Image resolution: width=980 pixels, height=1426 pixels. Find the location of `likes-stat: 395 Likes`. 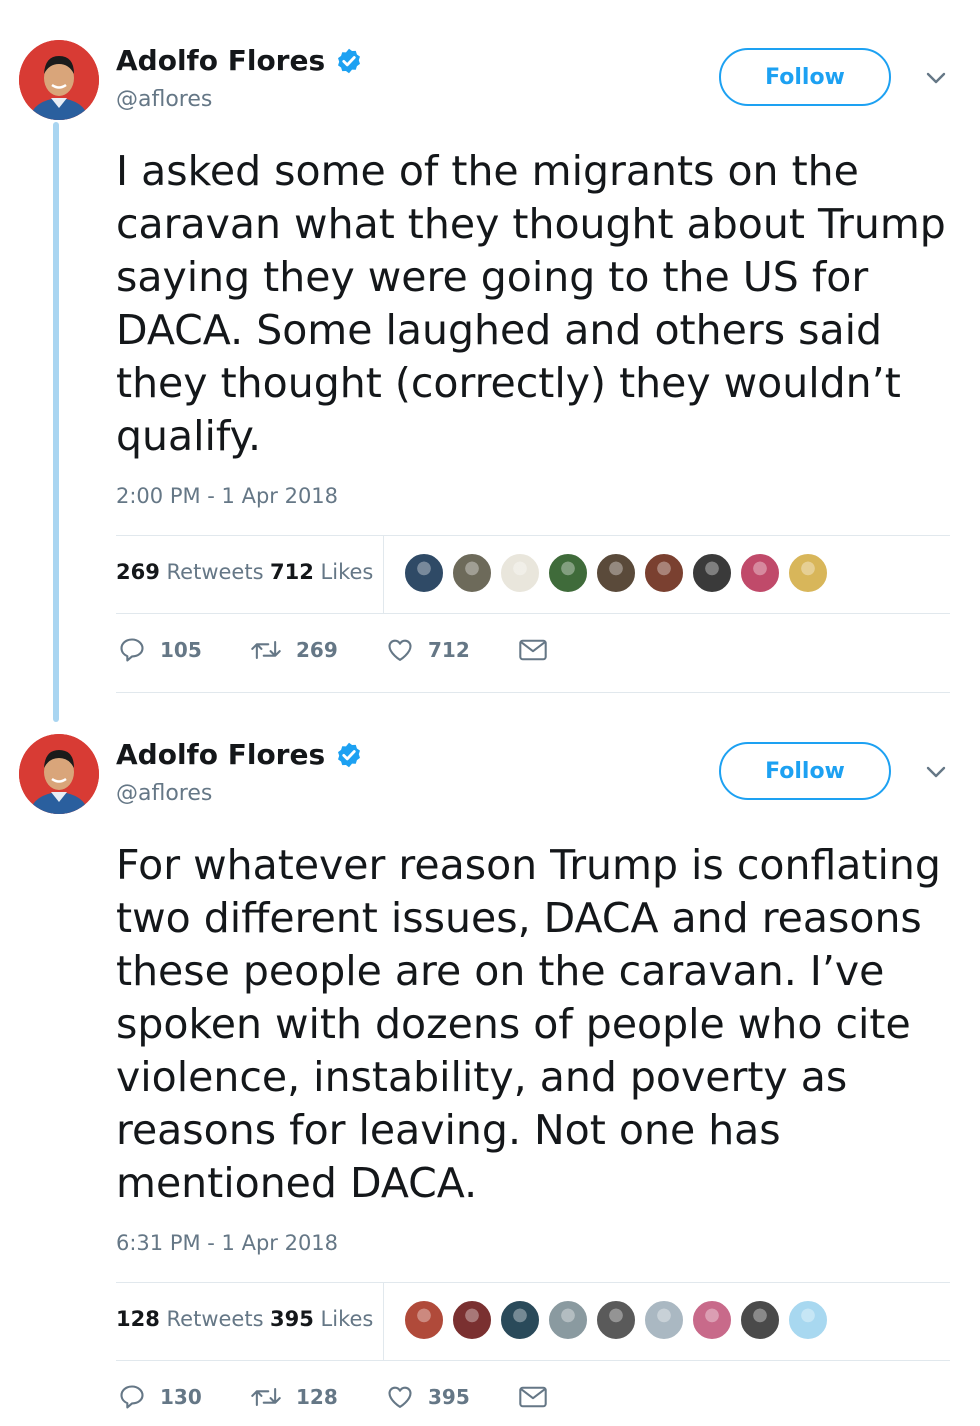

likes-stat: 395 Likes is located at coordinates (321, 1319).